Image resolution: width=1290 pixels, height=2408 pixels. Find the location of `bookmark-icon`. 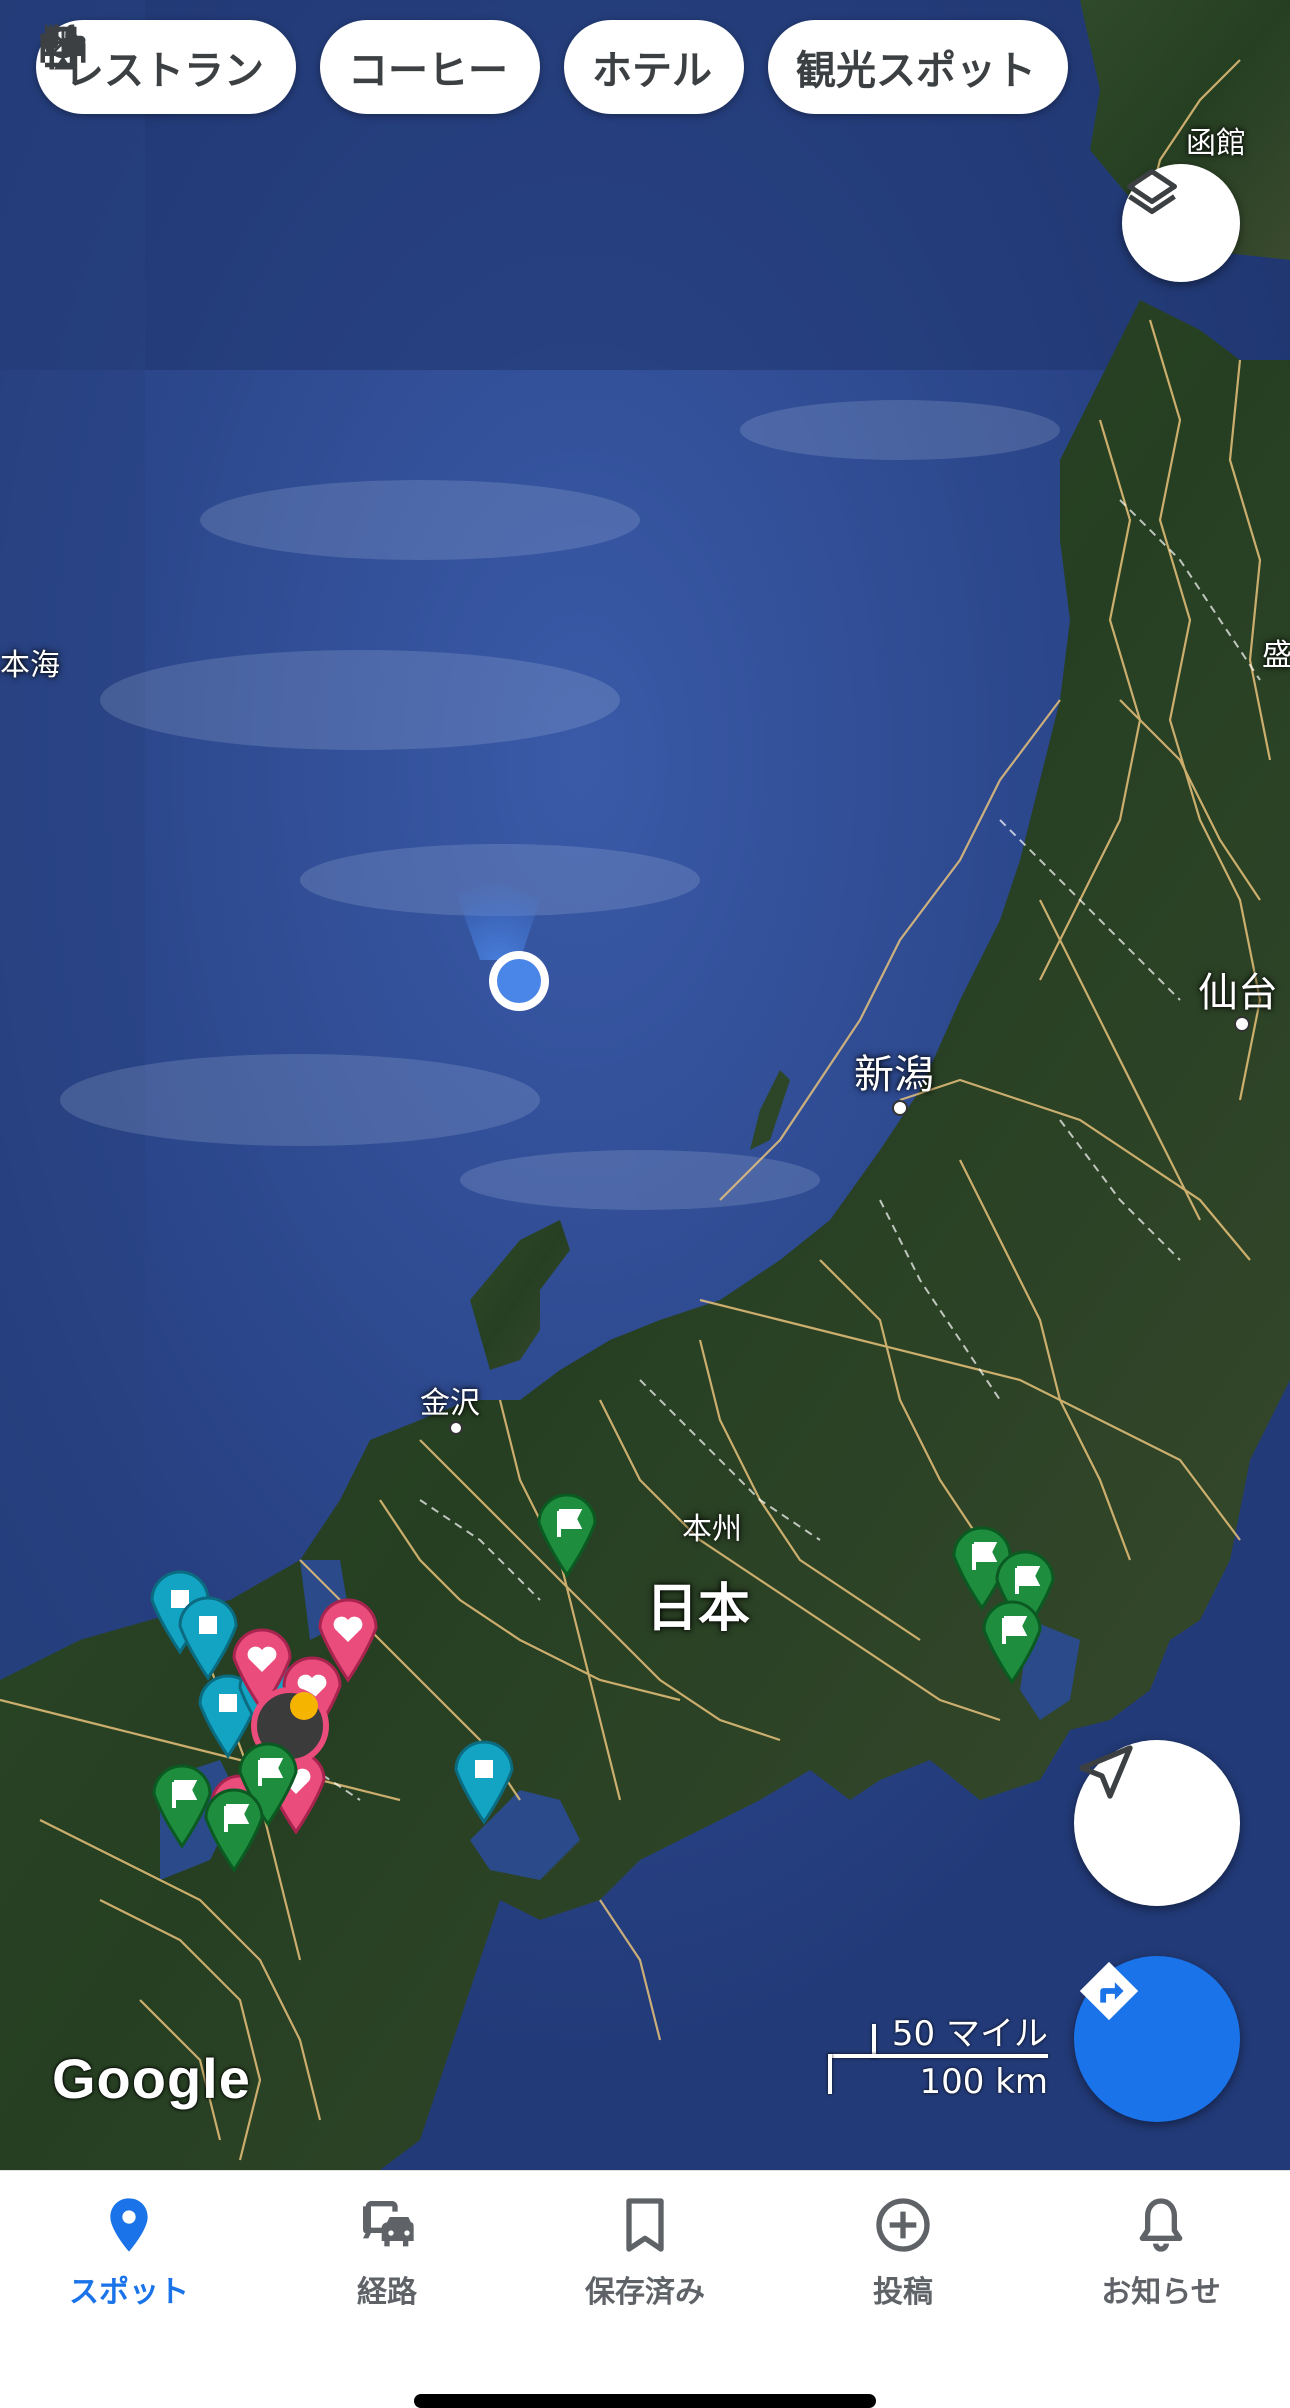

bookmark-icon is located at coordinates (645, 2225).